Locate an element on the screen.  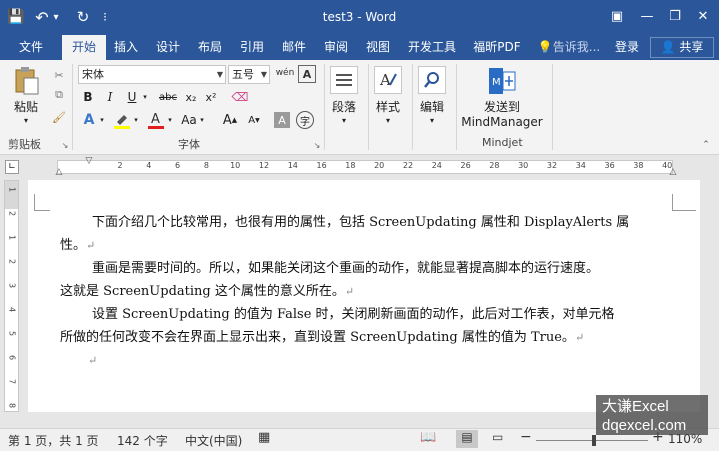
paste-button is located at coordinates (26, 81).